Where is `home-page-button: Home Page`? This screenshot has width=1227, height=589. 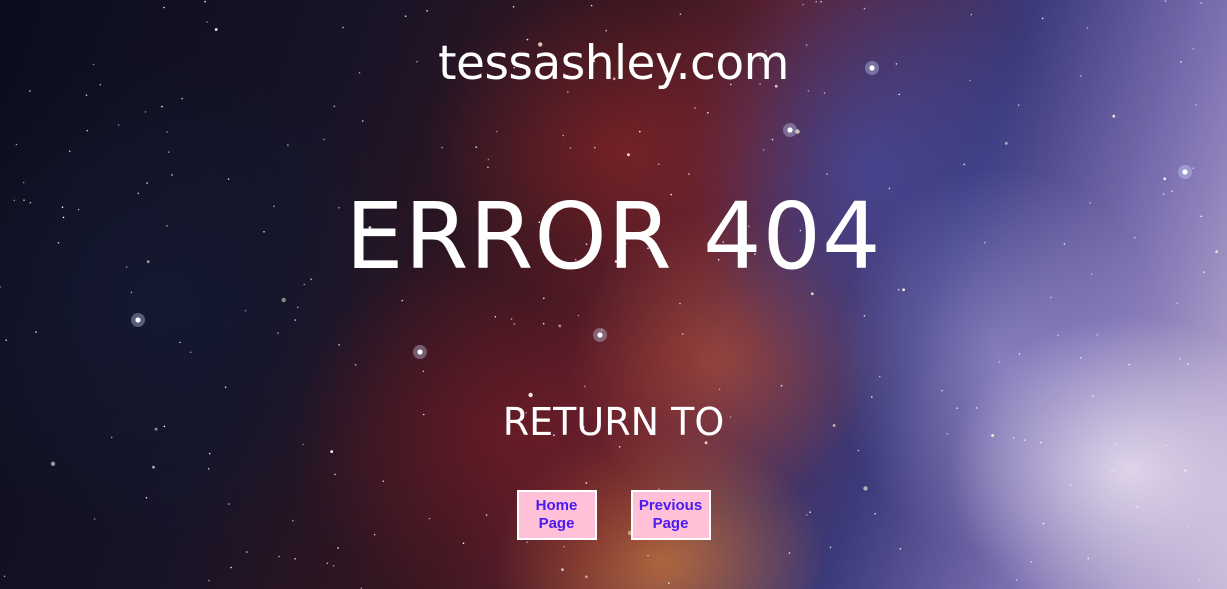 home-page-button: Home Page is located at coordinates (556, 515).